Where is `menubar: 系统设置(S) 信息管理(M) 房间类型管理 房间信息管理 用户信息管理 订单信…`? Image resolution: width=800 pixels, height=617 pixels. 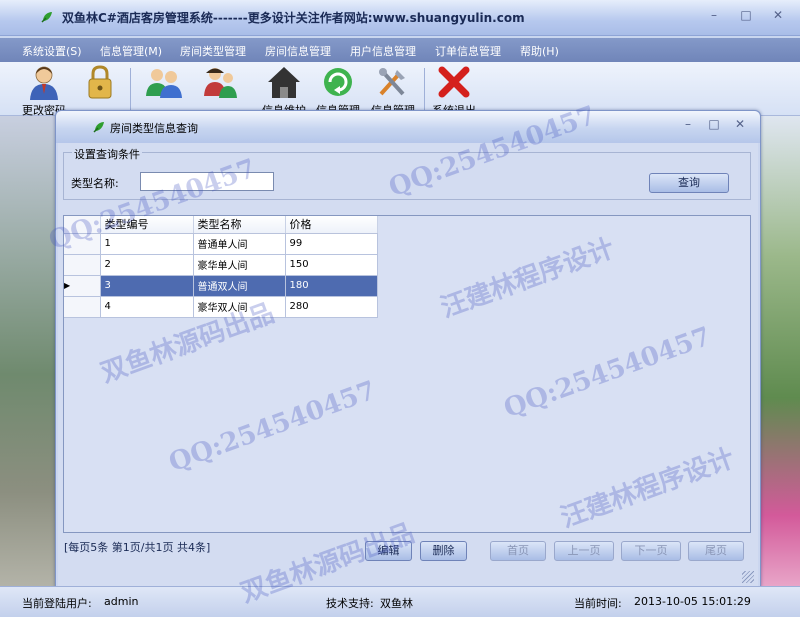
menubar: 系统设置(S) 信息管理(M) 房间类型管理 房间信息管理 用户信息管理 订单信… is located at coordinates (400, 50).